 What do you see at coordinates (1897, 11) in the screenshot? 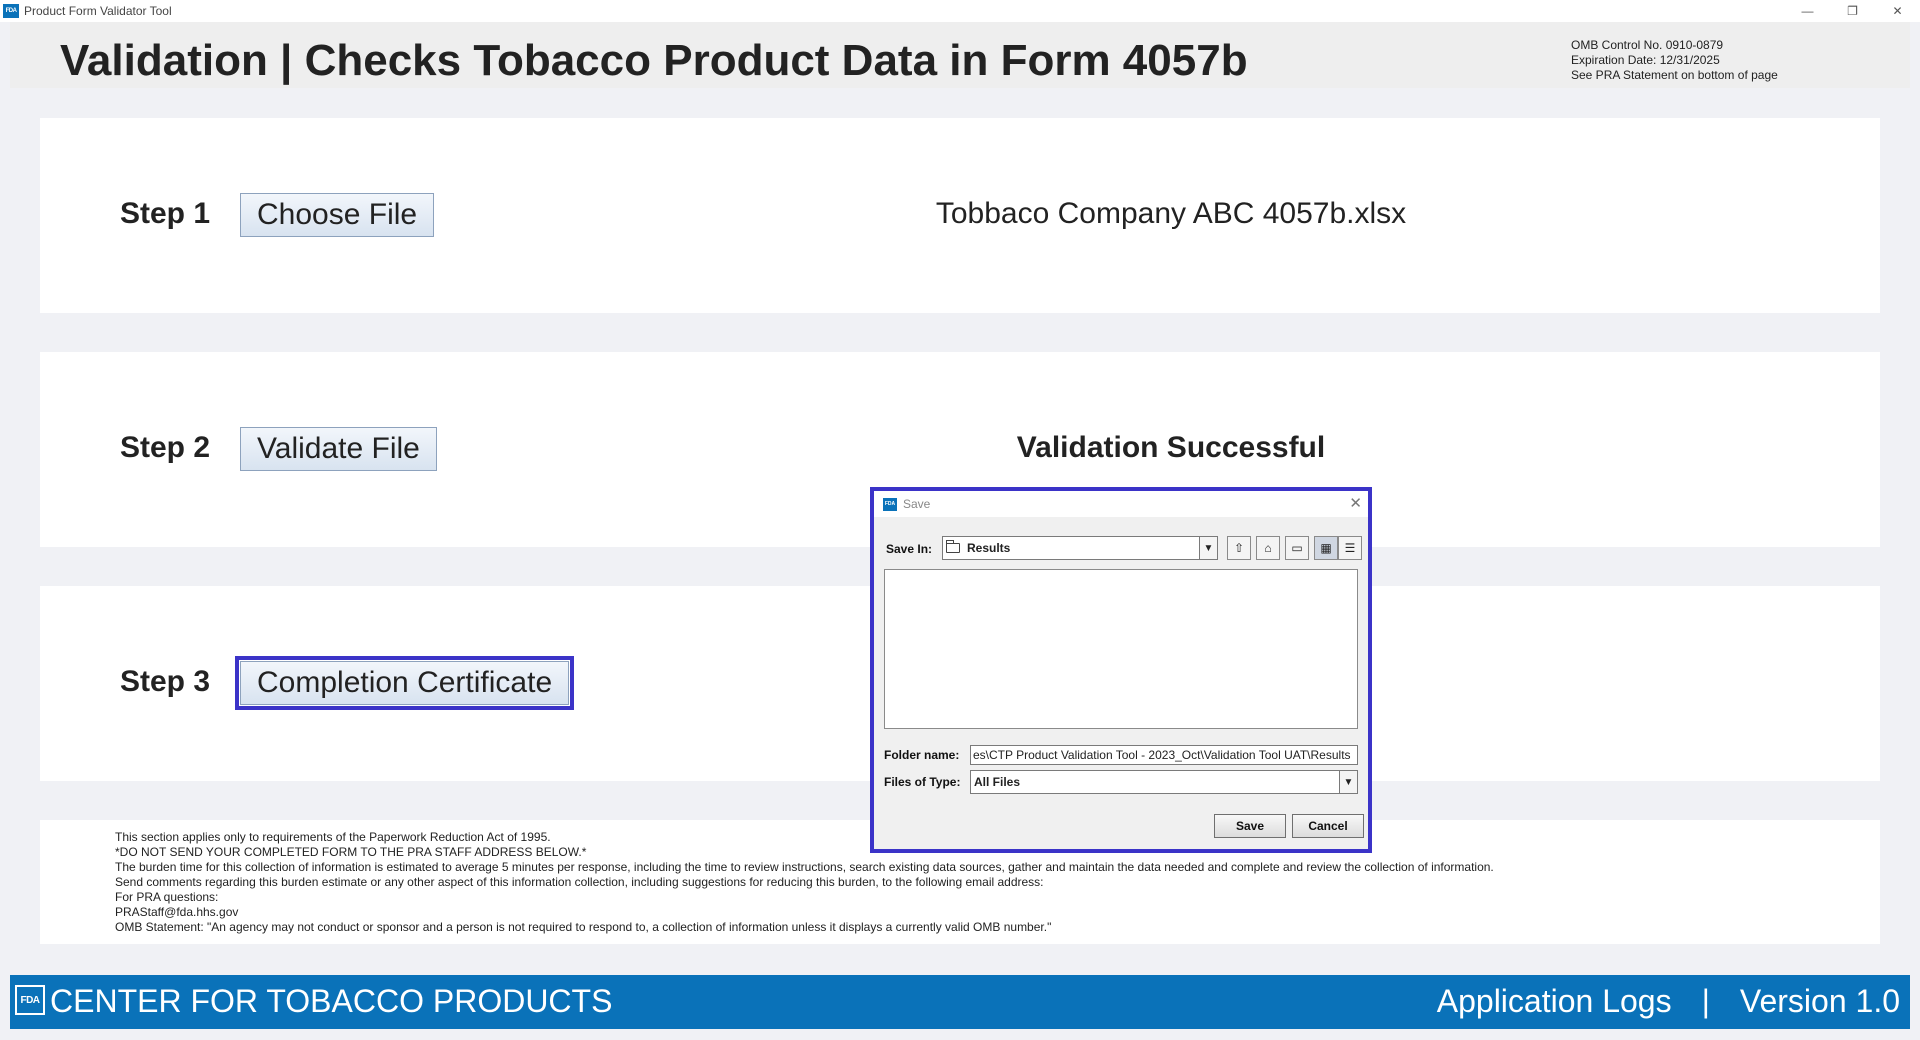
I see `close-window-button: ✕` at bounding box center [1897, 11].